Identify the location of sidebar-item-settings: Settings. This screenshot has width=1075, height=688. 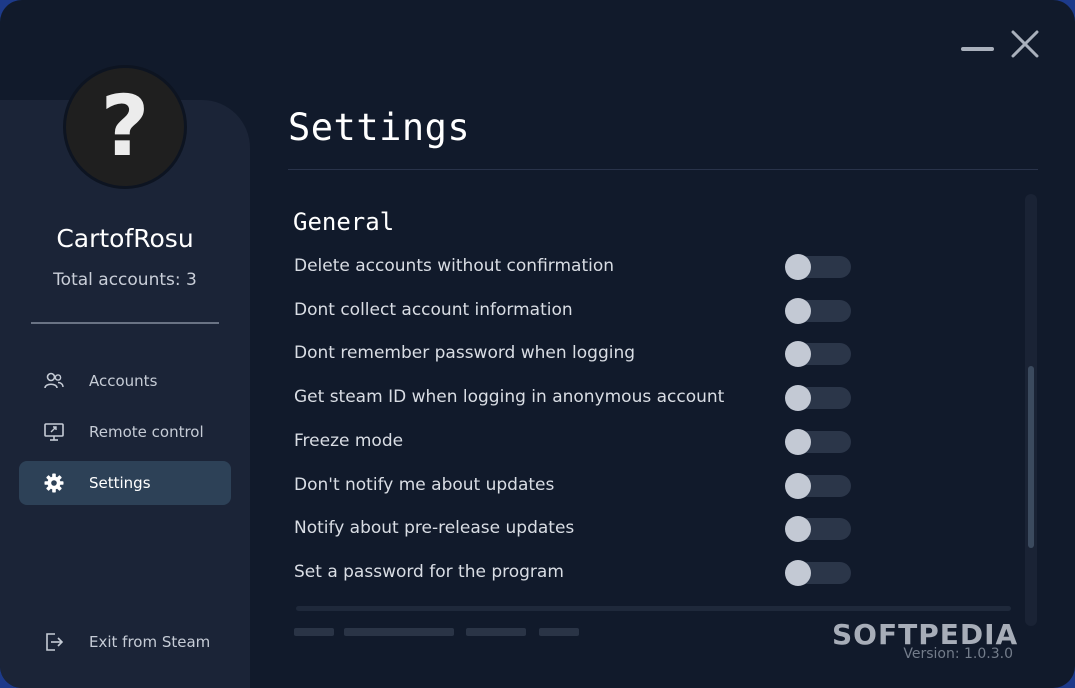
(125, 483).